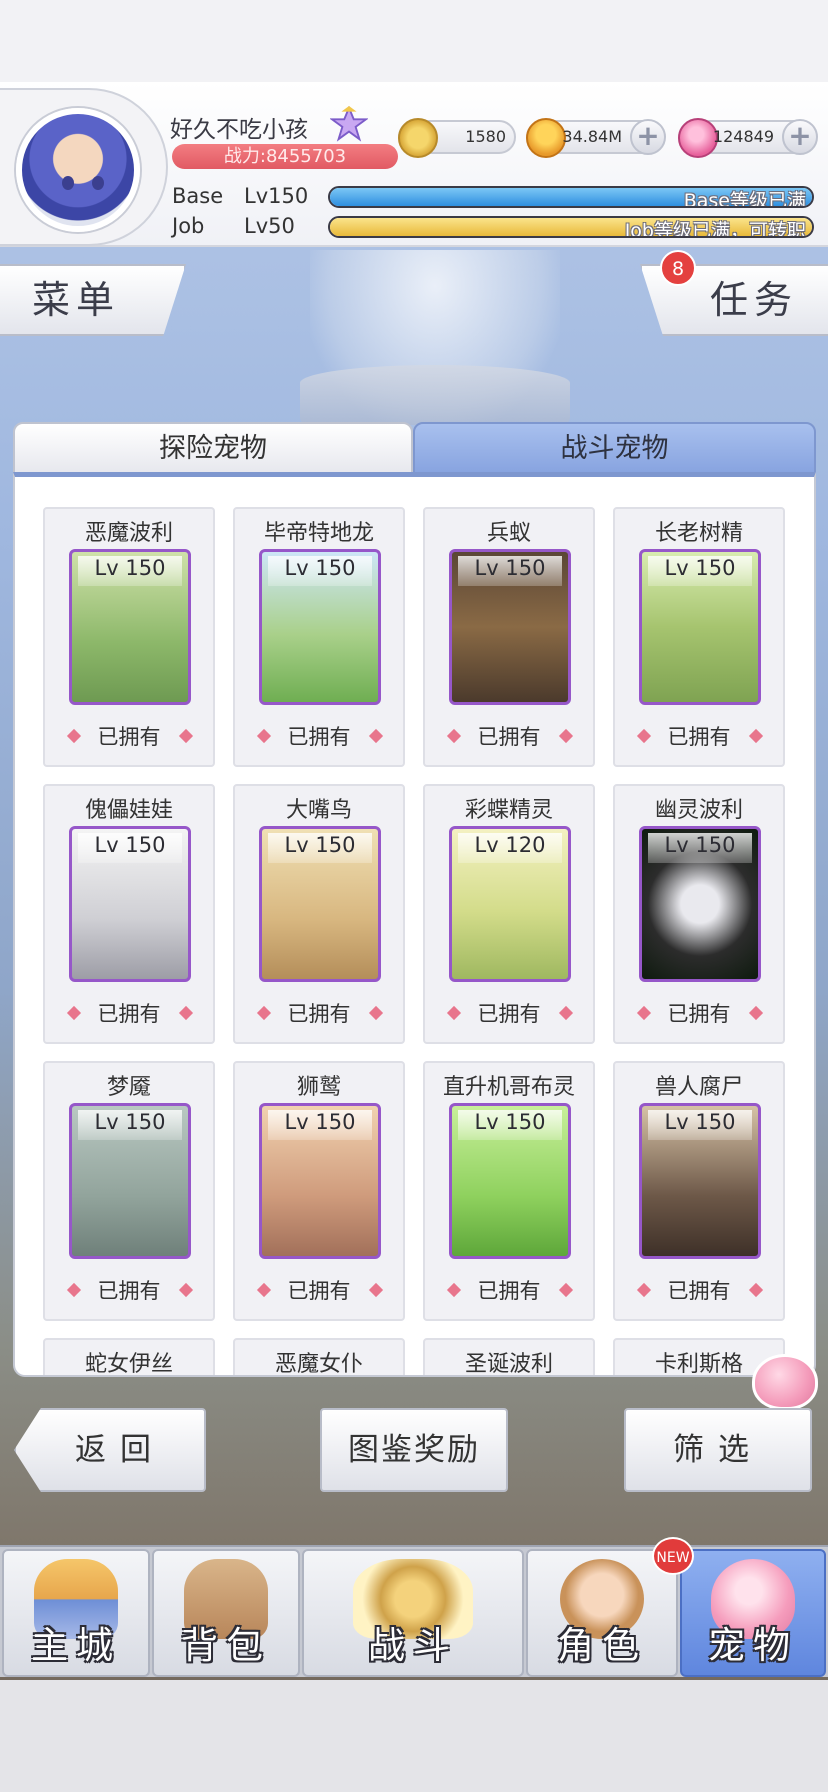 Image resolution: width=828 pixels, height=1792 pixels. I want to click on nav-label: 背包, so click(226, 1645).